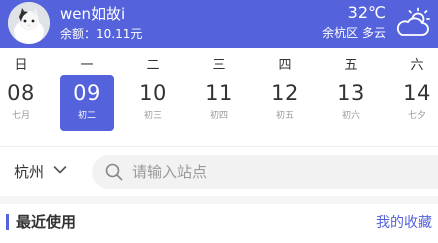 The height and width of the screenshot is (243, 438). I want to click on date-number: 13, so click(351, 93).